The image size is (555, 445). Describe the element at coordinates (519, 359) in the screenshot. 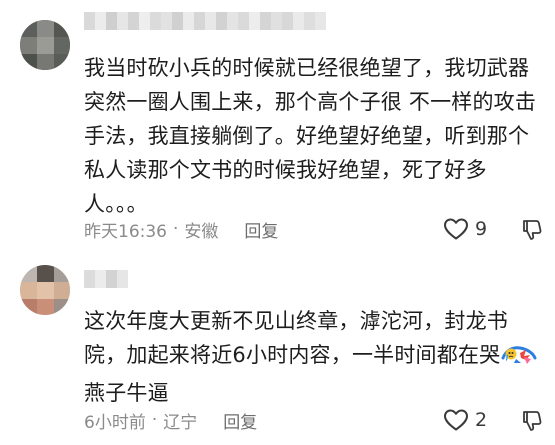

I see `crying-emoji-icon` at that location.